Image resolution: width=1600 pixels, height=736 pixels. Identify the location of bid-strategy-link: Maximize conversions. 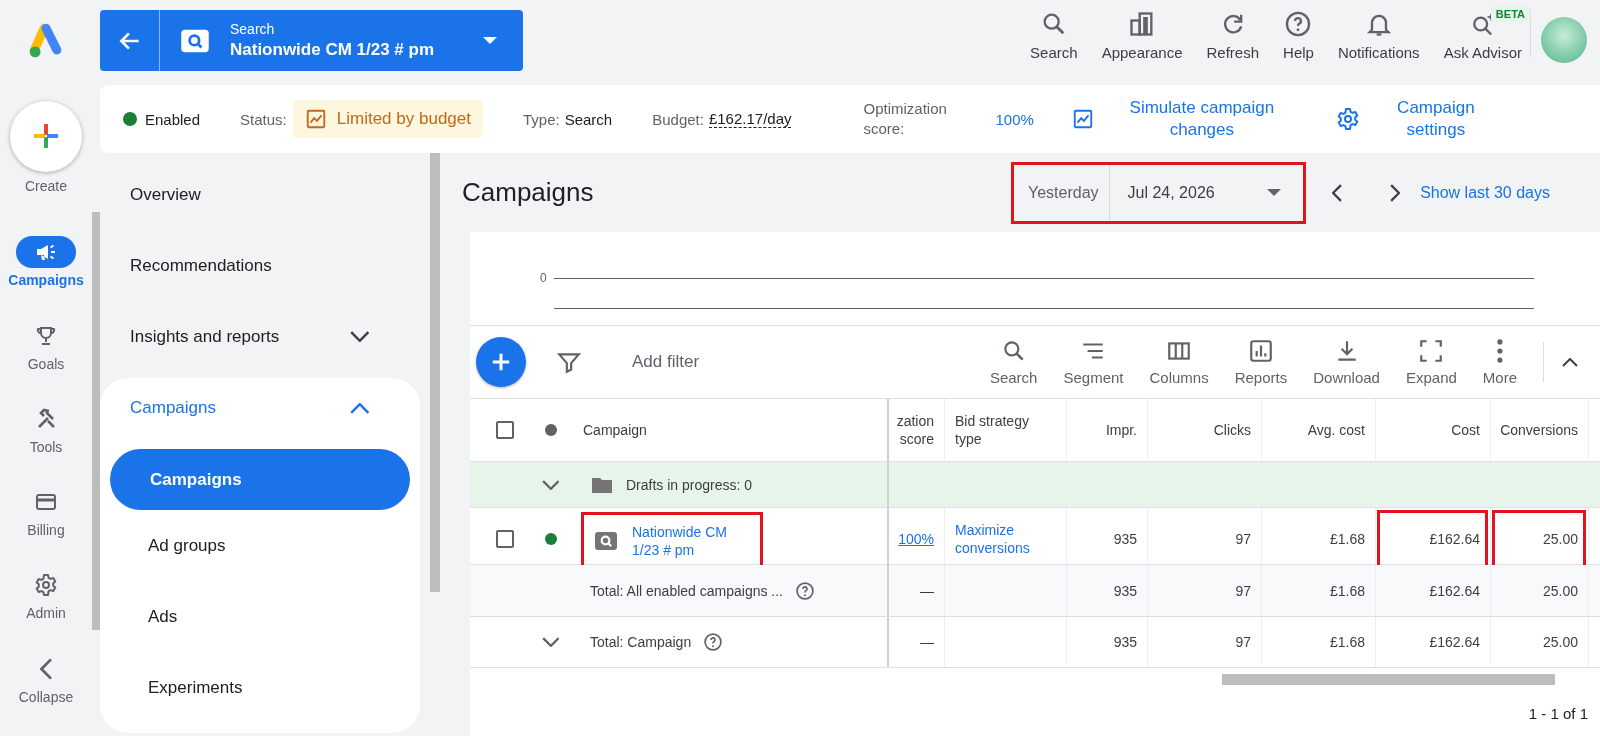
(1010, 539).